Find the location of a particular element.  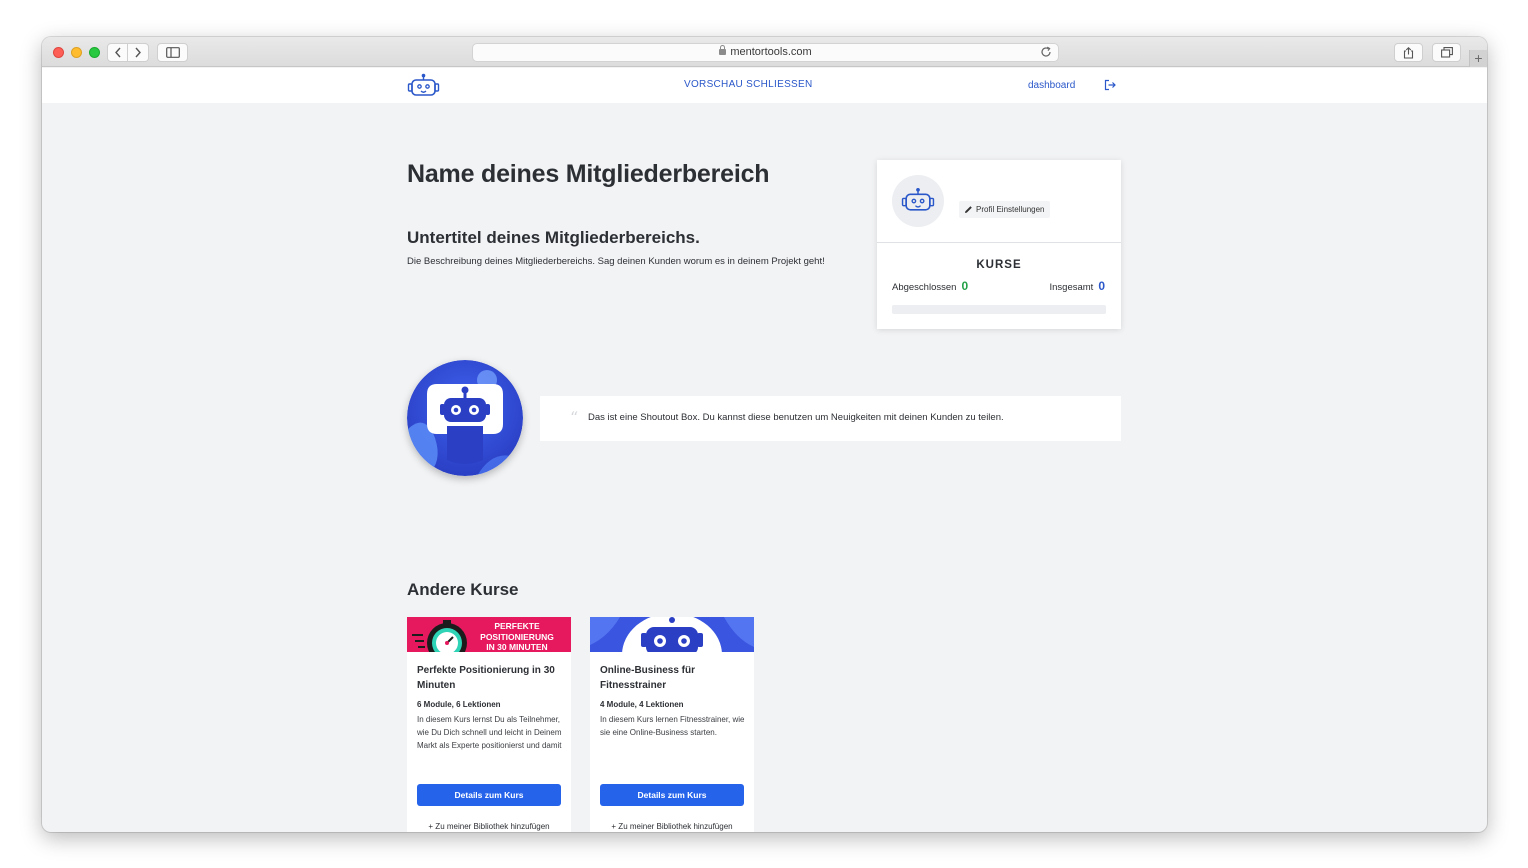

reload-icon is located at coordinates (1046, 52).